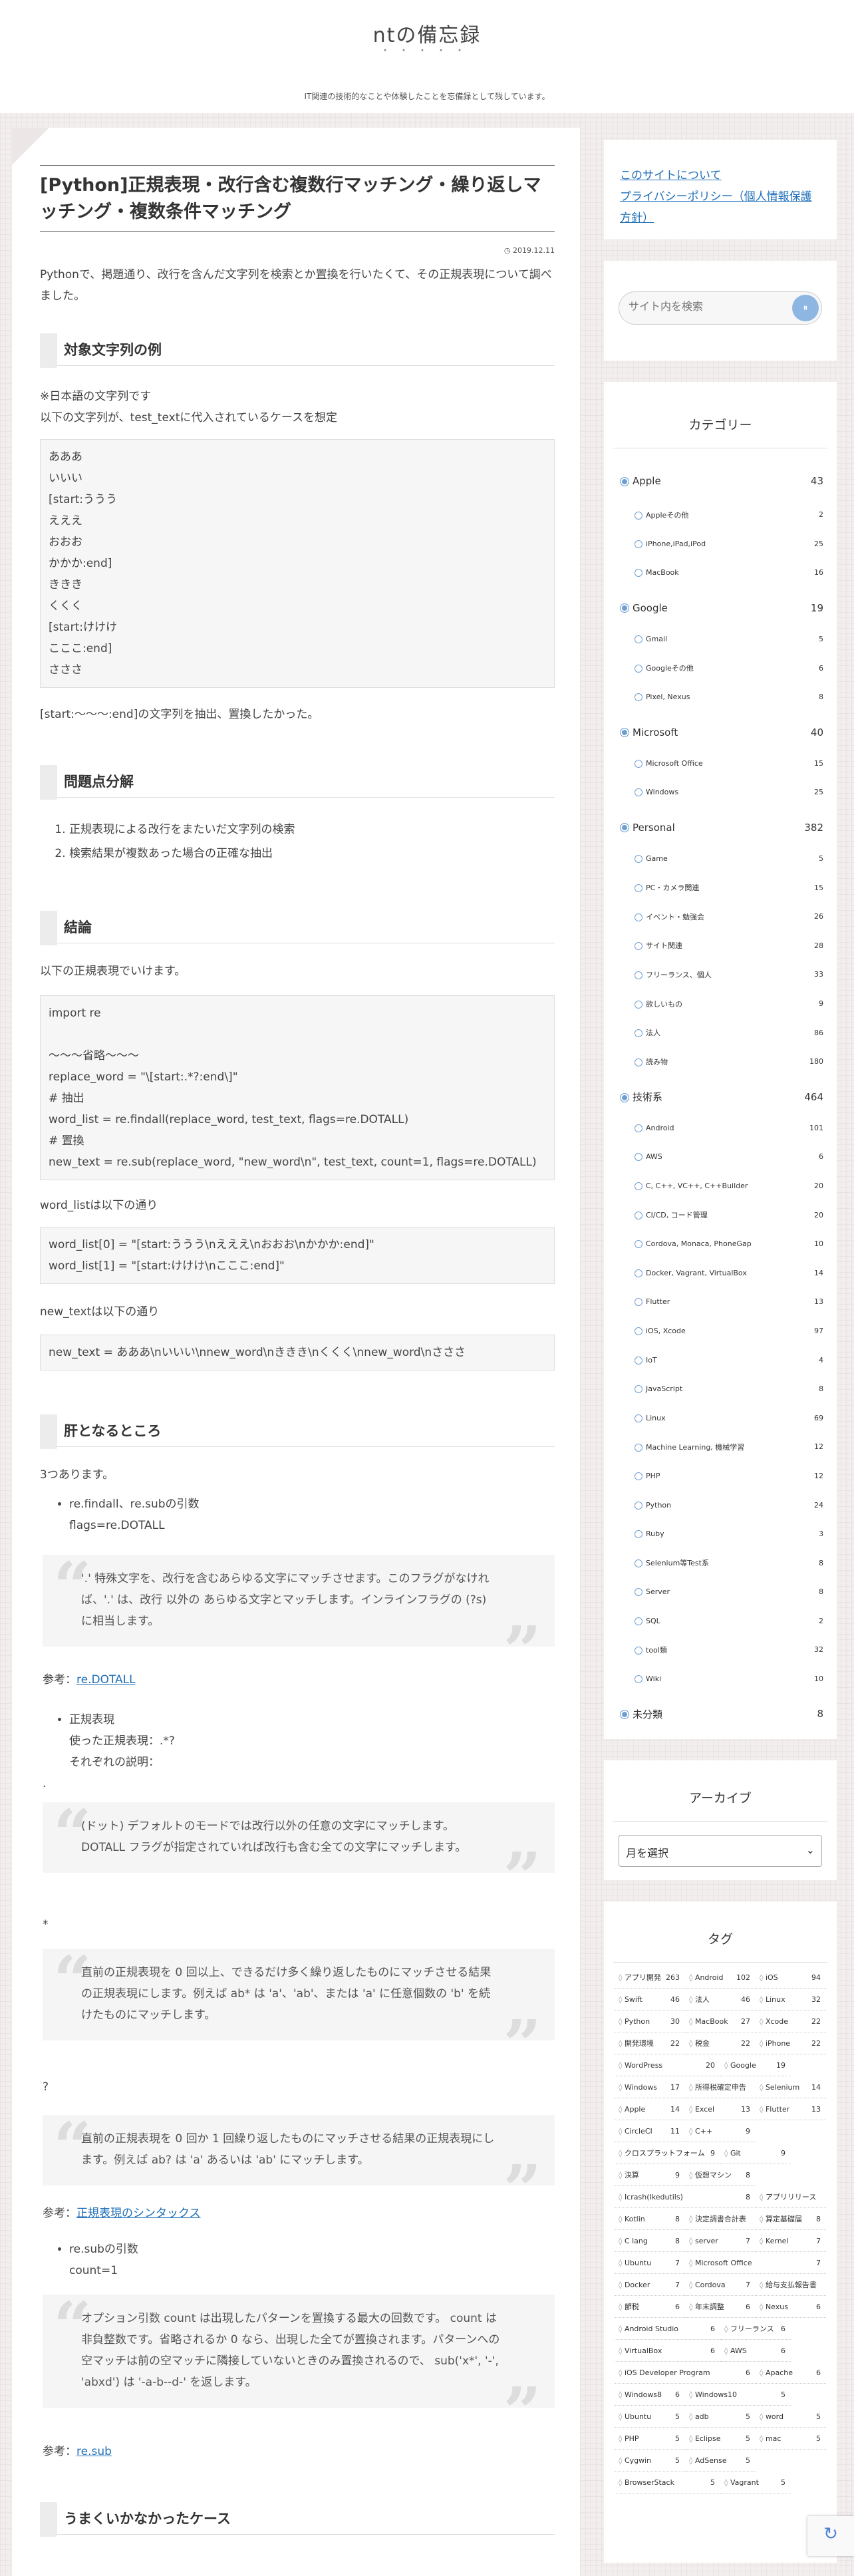  I want to click on tag-item: ◊ 所得税確定申告16, so click(720, 2087).